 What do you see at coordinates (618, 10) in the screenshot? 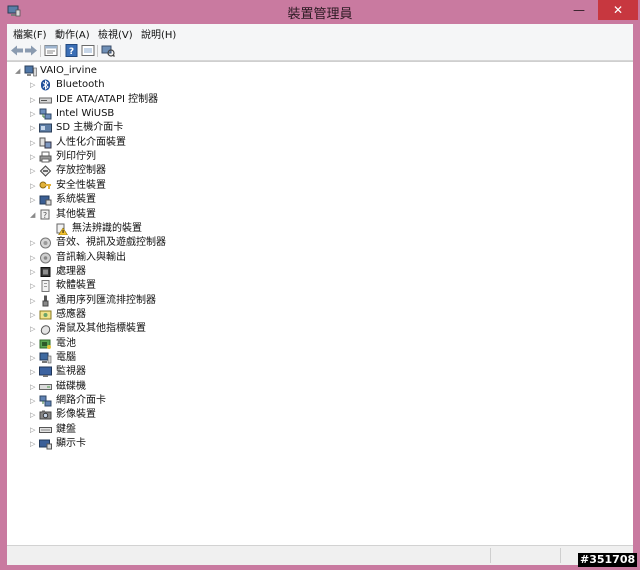
I see `close-button: ✕` at bounding box center [618, 10].